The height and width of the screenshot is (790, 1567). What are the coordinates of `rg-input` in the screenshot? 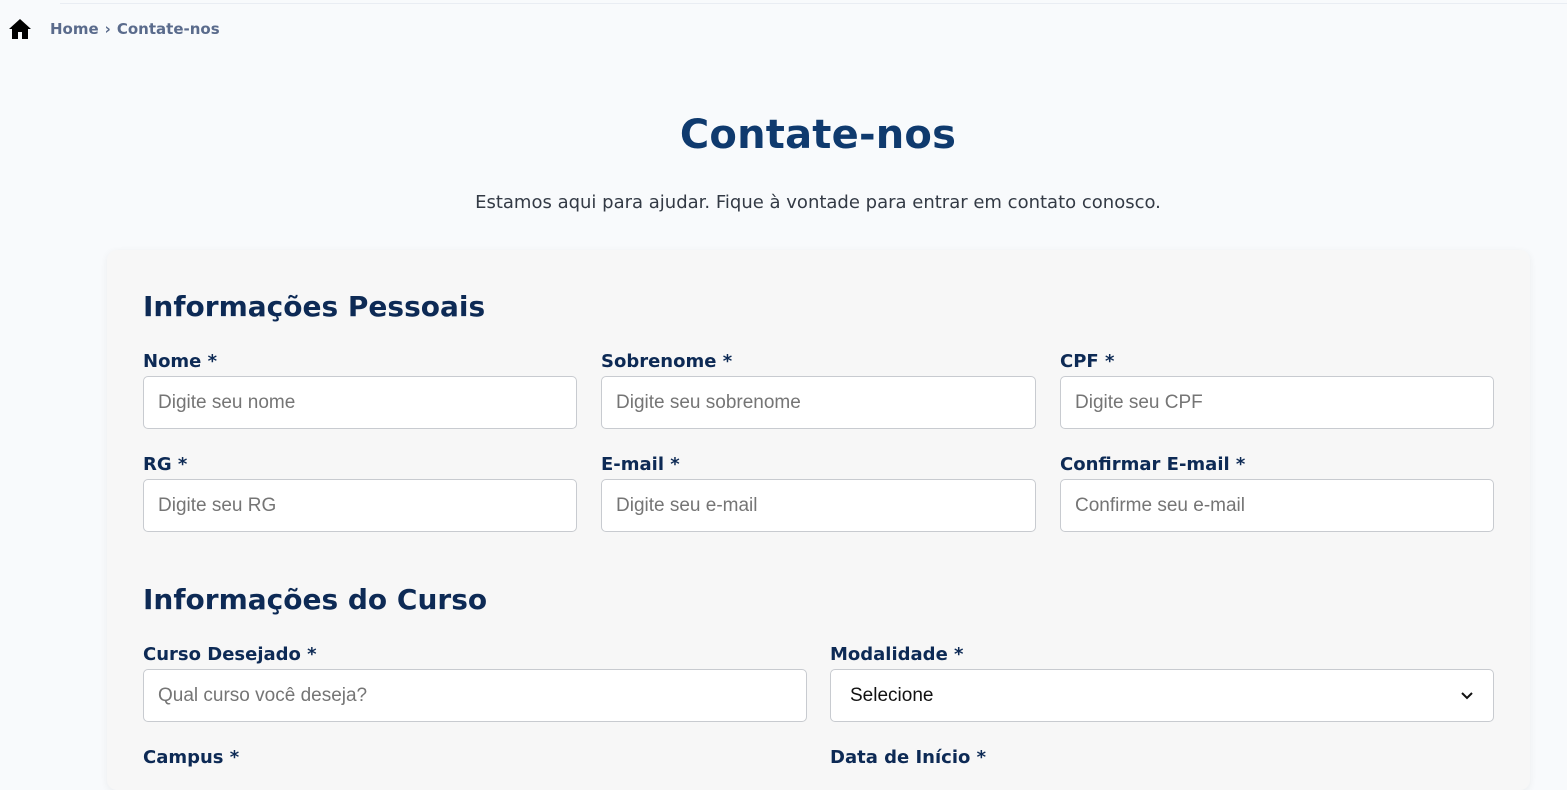 It's located at (360, 505).